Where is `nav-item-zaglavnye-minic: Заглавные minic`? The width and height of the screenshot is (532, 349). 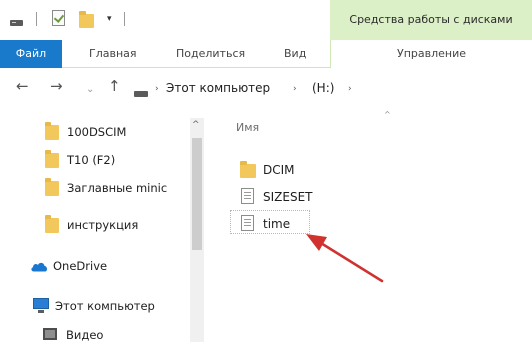 nav-item-zaglavnye-minic: Заглавные minic is located at coordinates (117, 188).